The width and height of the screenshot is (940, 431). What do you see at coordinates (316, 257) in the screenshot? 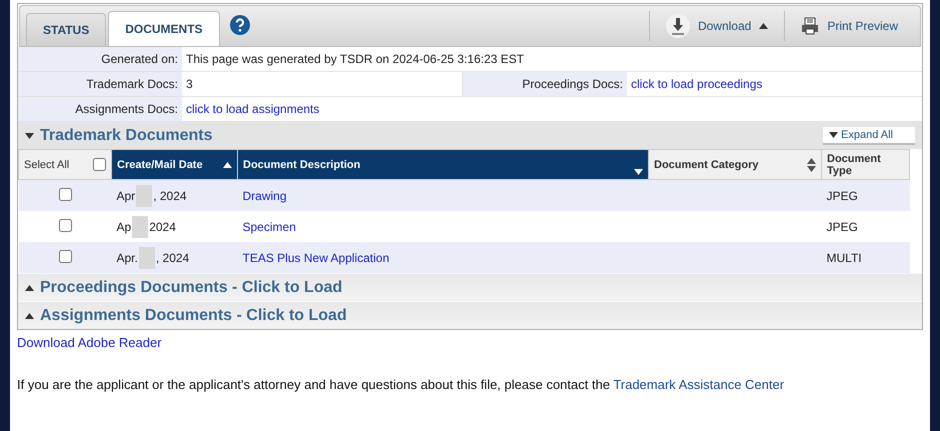
I see `document-link: TEAS Plus New Application` at bounding box center [316, 257].